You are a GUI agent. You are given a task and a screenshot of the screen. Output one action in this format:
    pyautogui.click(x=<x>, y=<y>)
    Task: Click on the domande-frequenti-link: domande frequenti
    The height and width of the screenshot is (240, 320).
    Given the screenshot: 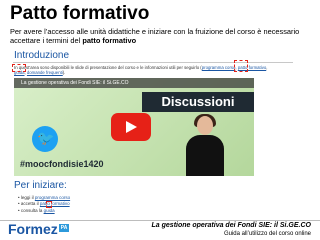 What is the action you would take?
    pyautogui.click(x=45, y=72)
    